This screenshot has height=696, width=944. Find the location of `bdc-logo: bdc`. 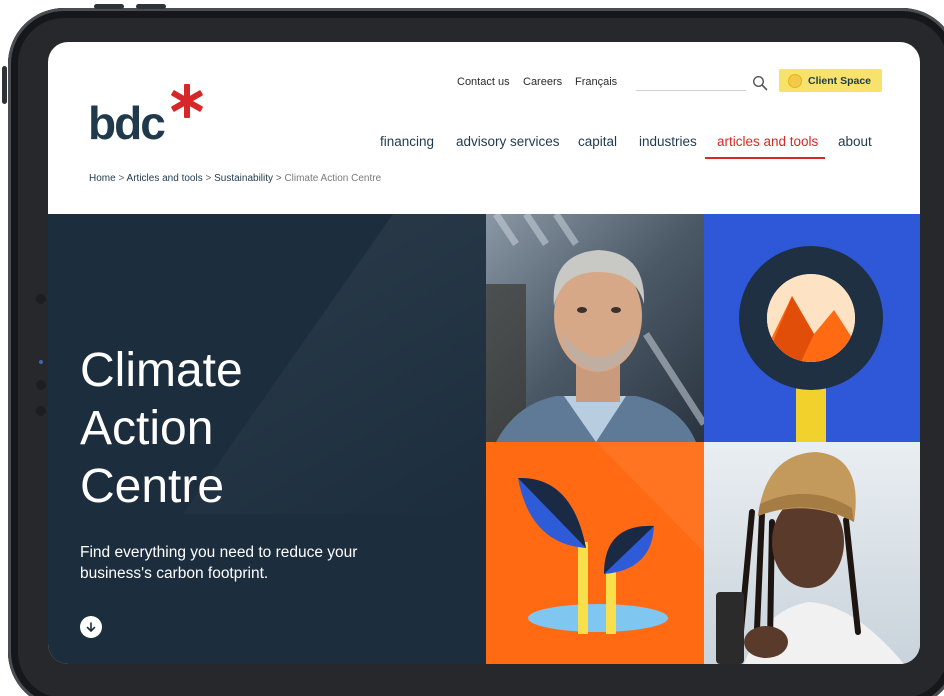

bdc-logo: bdc is located at coordinates (147, 116).